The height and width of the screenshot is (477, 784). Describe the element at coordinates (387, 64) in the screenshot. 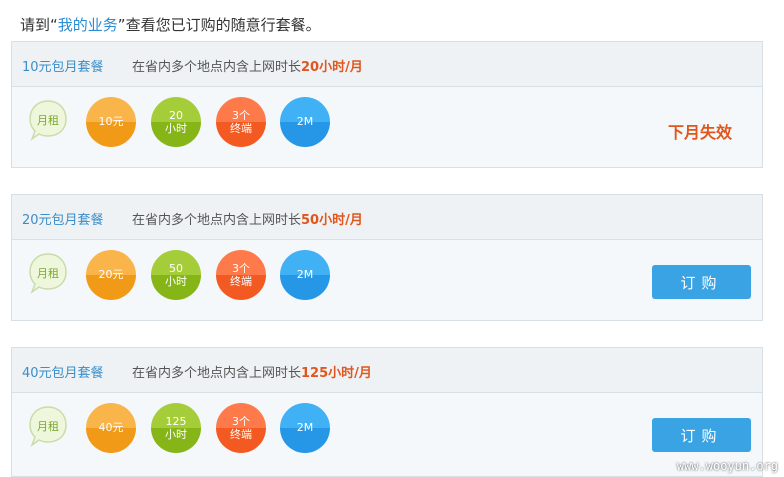

I see `plan-header: 10元包月套餐 在省内多个地点内含上网时长20小时/月` at that location.